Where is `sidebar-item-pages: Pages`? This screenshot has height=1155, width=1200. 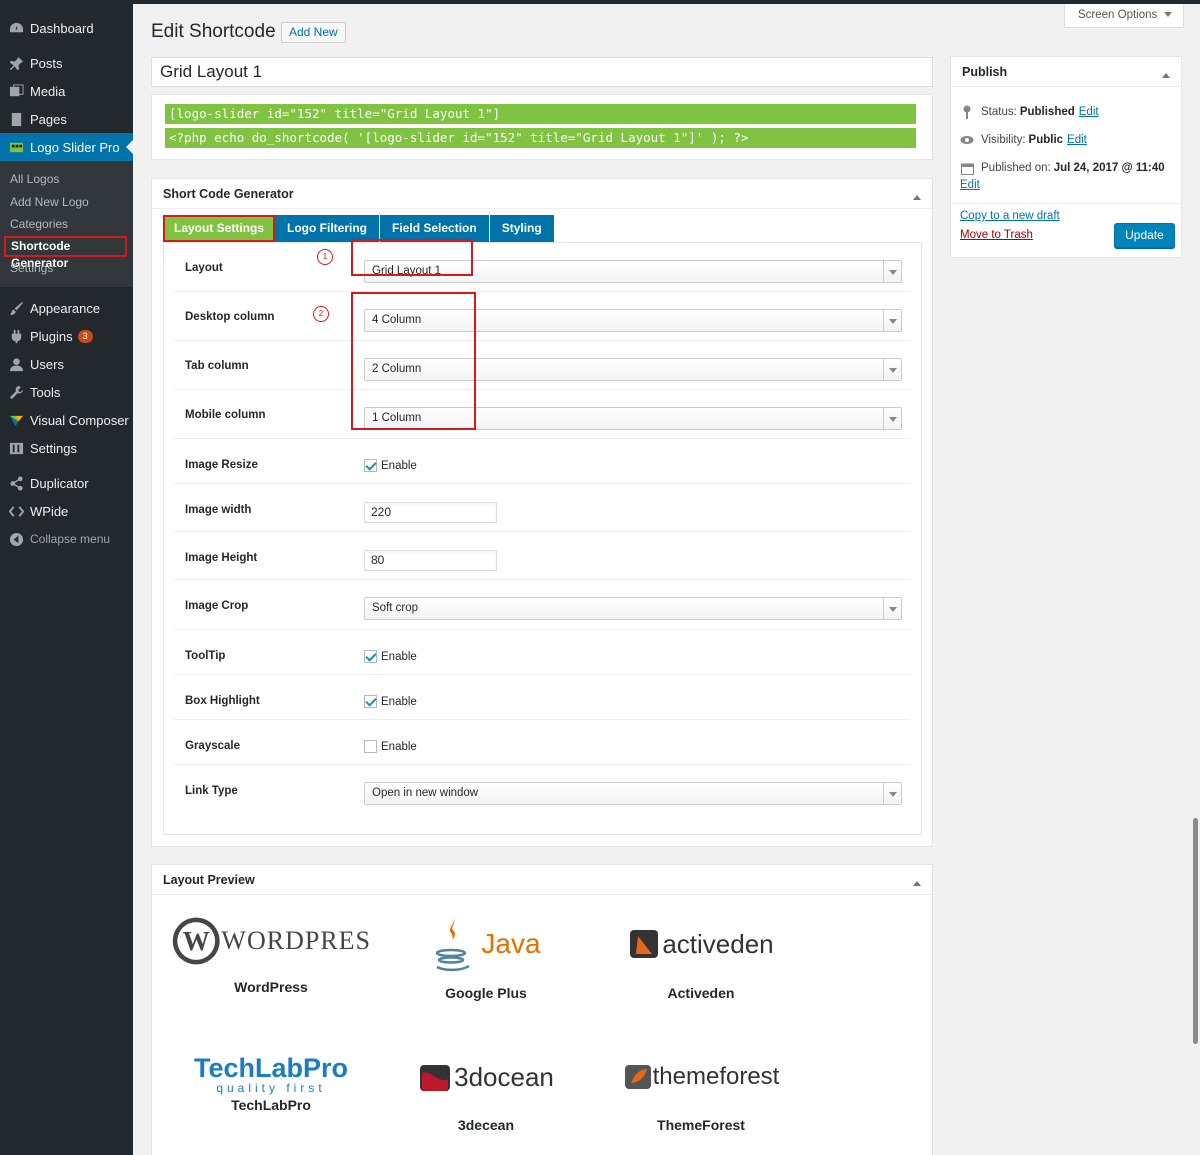
sidebar-item-pages: Pages is located at coordinates (66, 119).